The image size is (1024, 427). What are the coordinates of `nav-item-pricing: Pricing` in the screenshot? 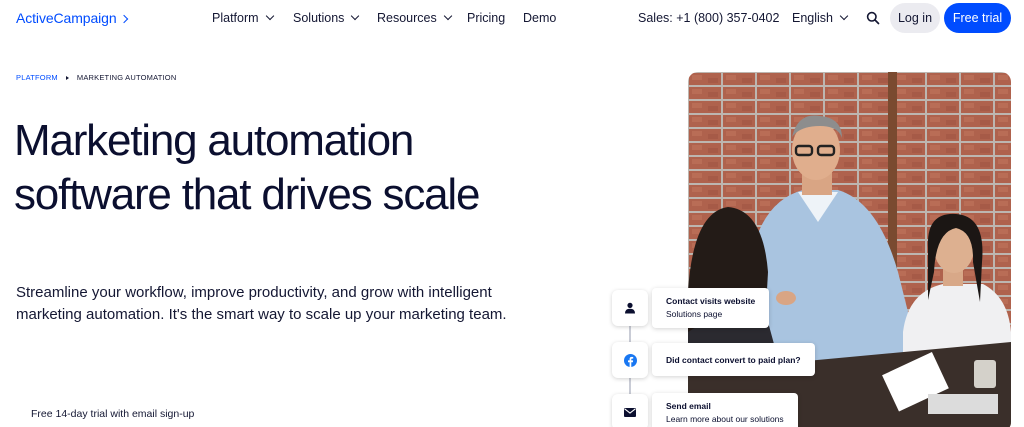 It's located at (486, 18).